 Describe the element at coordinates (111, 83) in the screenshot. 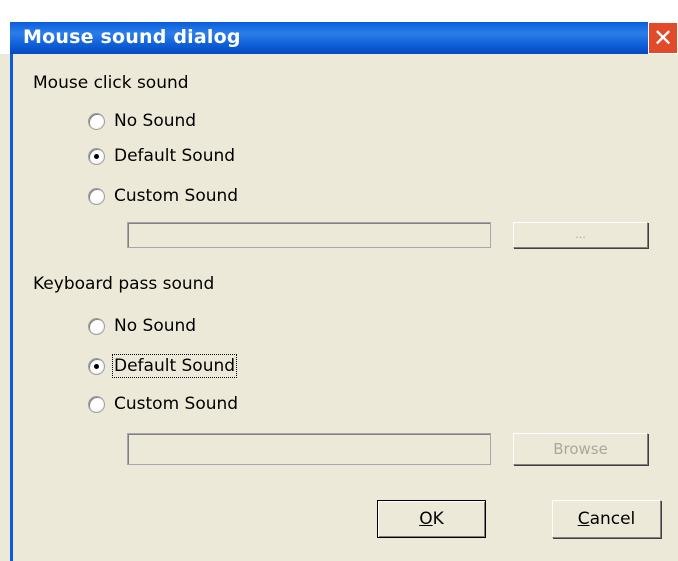

I see `mouse-click-sound-label: Mouse click sound` at that location.